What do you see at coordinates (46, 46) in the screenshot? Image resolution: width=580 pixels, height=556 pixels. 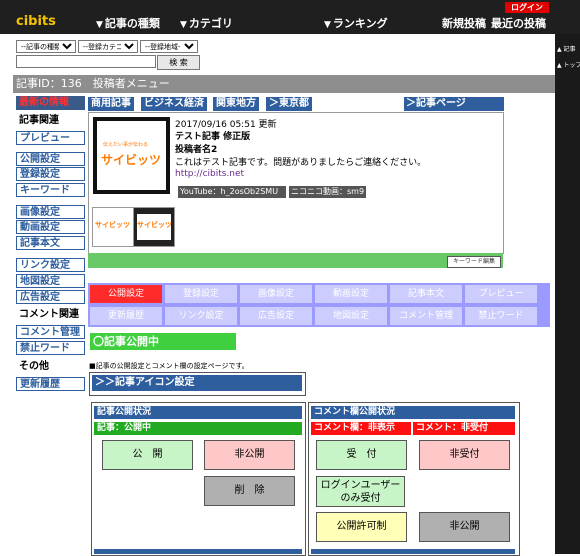 I see `article-type-select: --記事の種類--` at bounding box center [46, 46].